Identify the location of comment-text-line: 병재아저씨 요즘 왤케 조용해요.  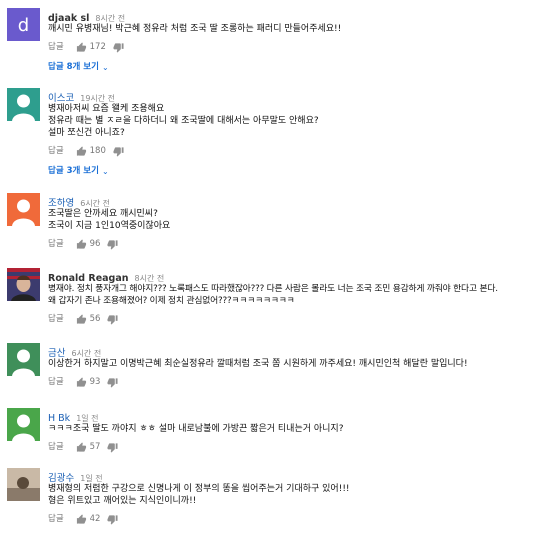
(106, 109).